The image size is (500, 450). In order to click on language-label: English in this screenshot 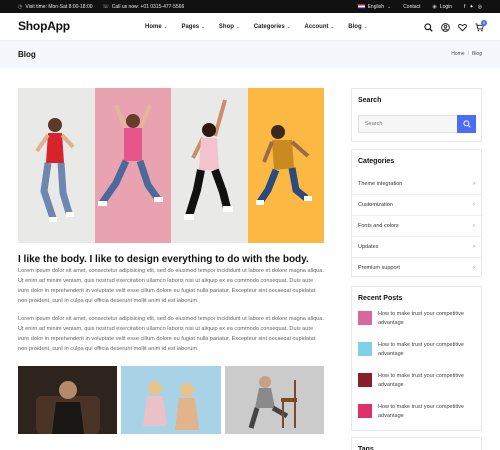, I will do `click(376, 7)`.